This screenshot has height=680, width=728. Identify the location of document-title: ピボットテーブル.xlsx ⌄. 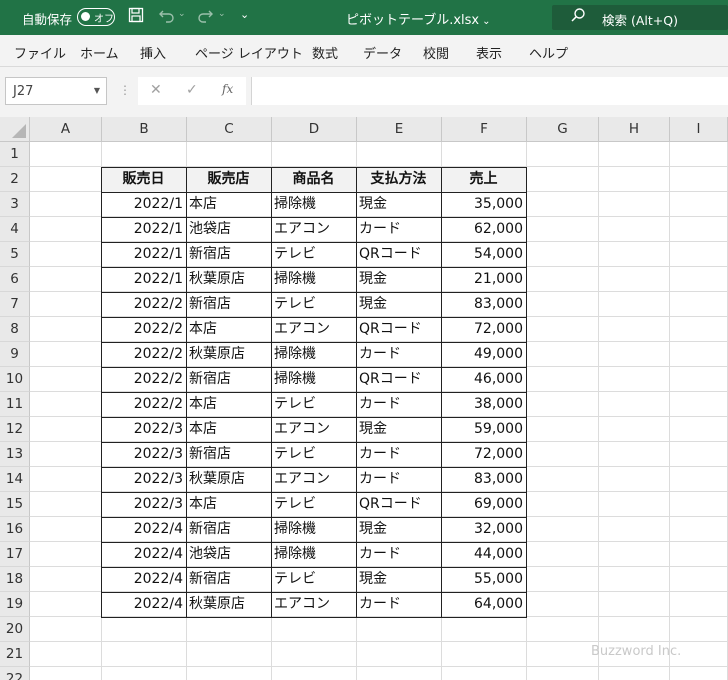
(418, 18).